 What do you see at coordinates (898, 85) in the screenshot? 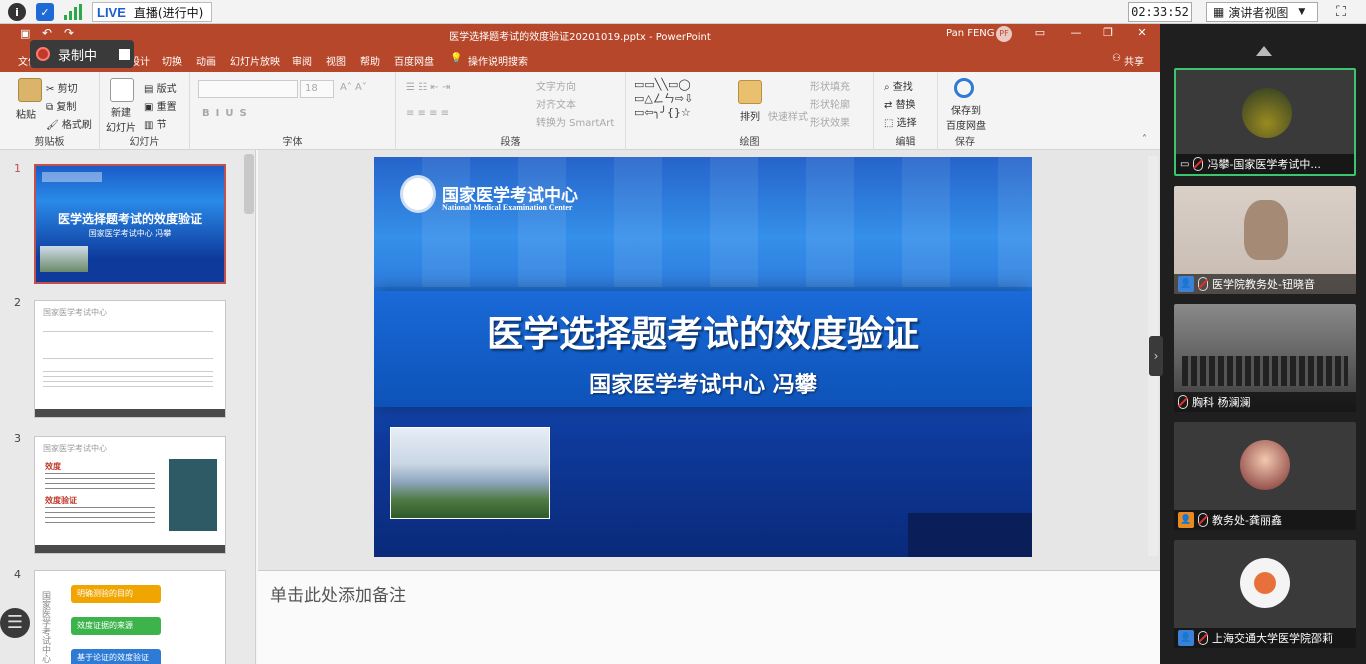
I see `find-button: ⌕ 查找` at bounding box center [898, 85].